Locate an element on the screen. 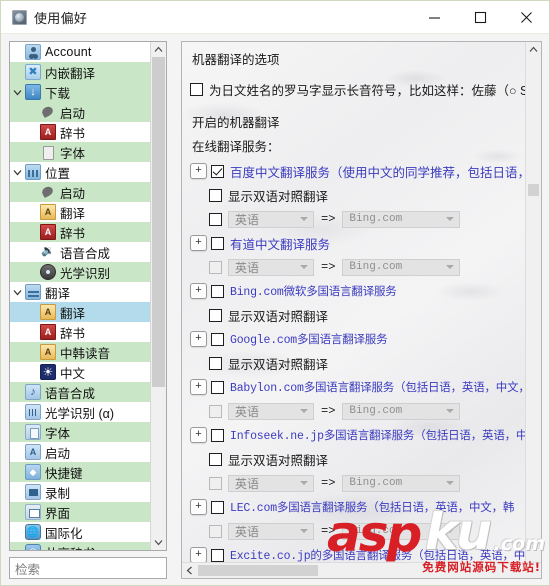 The width and height of the screenshot is (550, 586). scroll-up-button is located at coordinates (158, 49).